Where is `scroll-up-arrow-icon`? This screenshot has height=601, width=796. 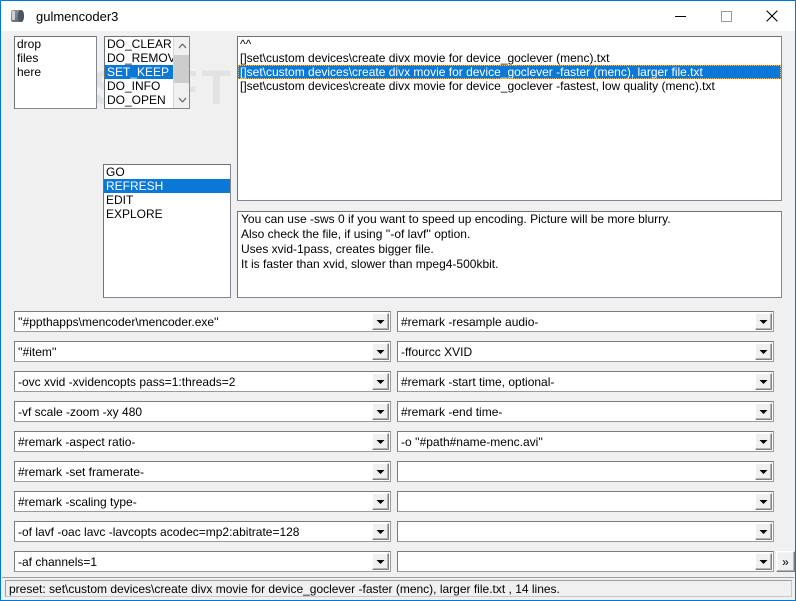 scroll-up-arrow-icon is located at coordinates (182, 45).